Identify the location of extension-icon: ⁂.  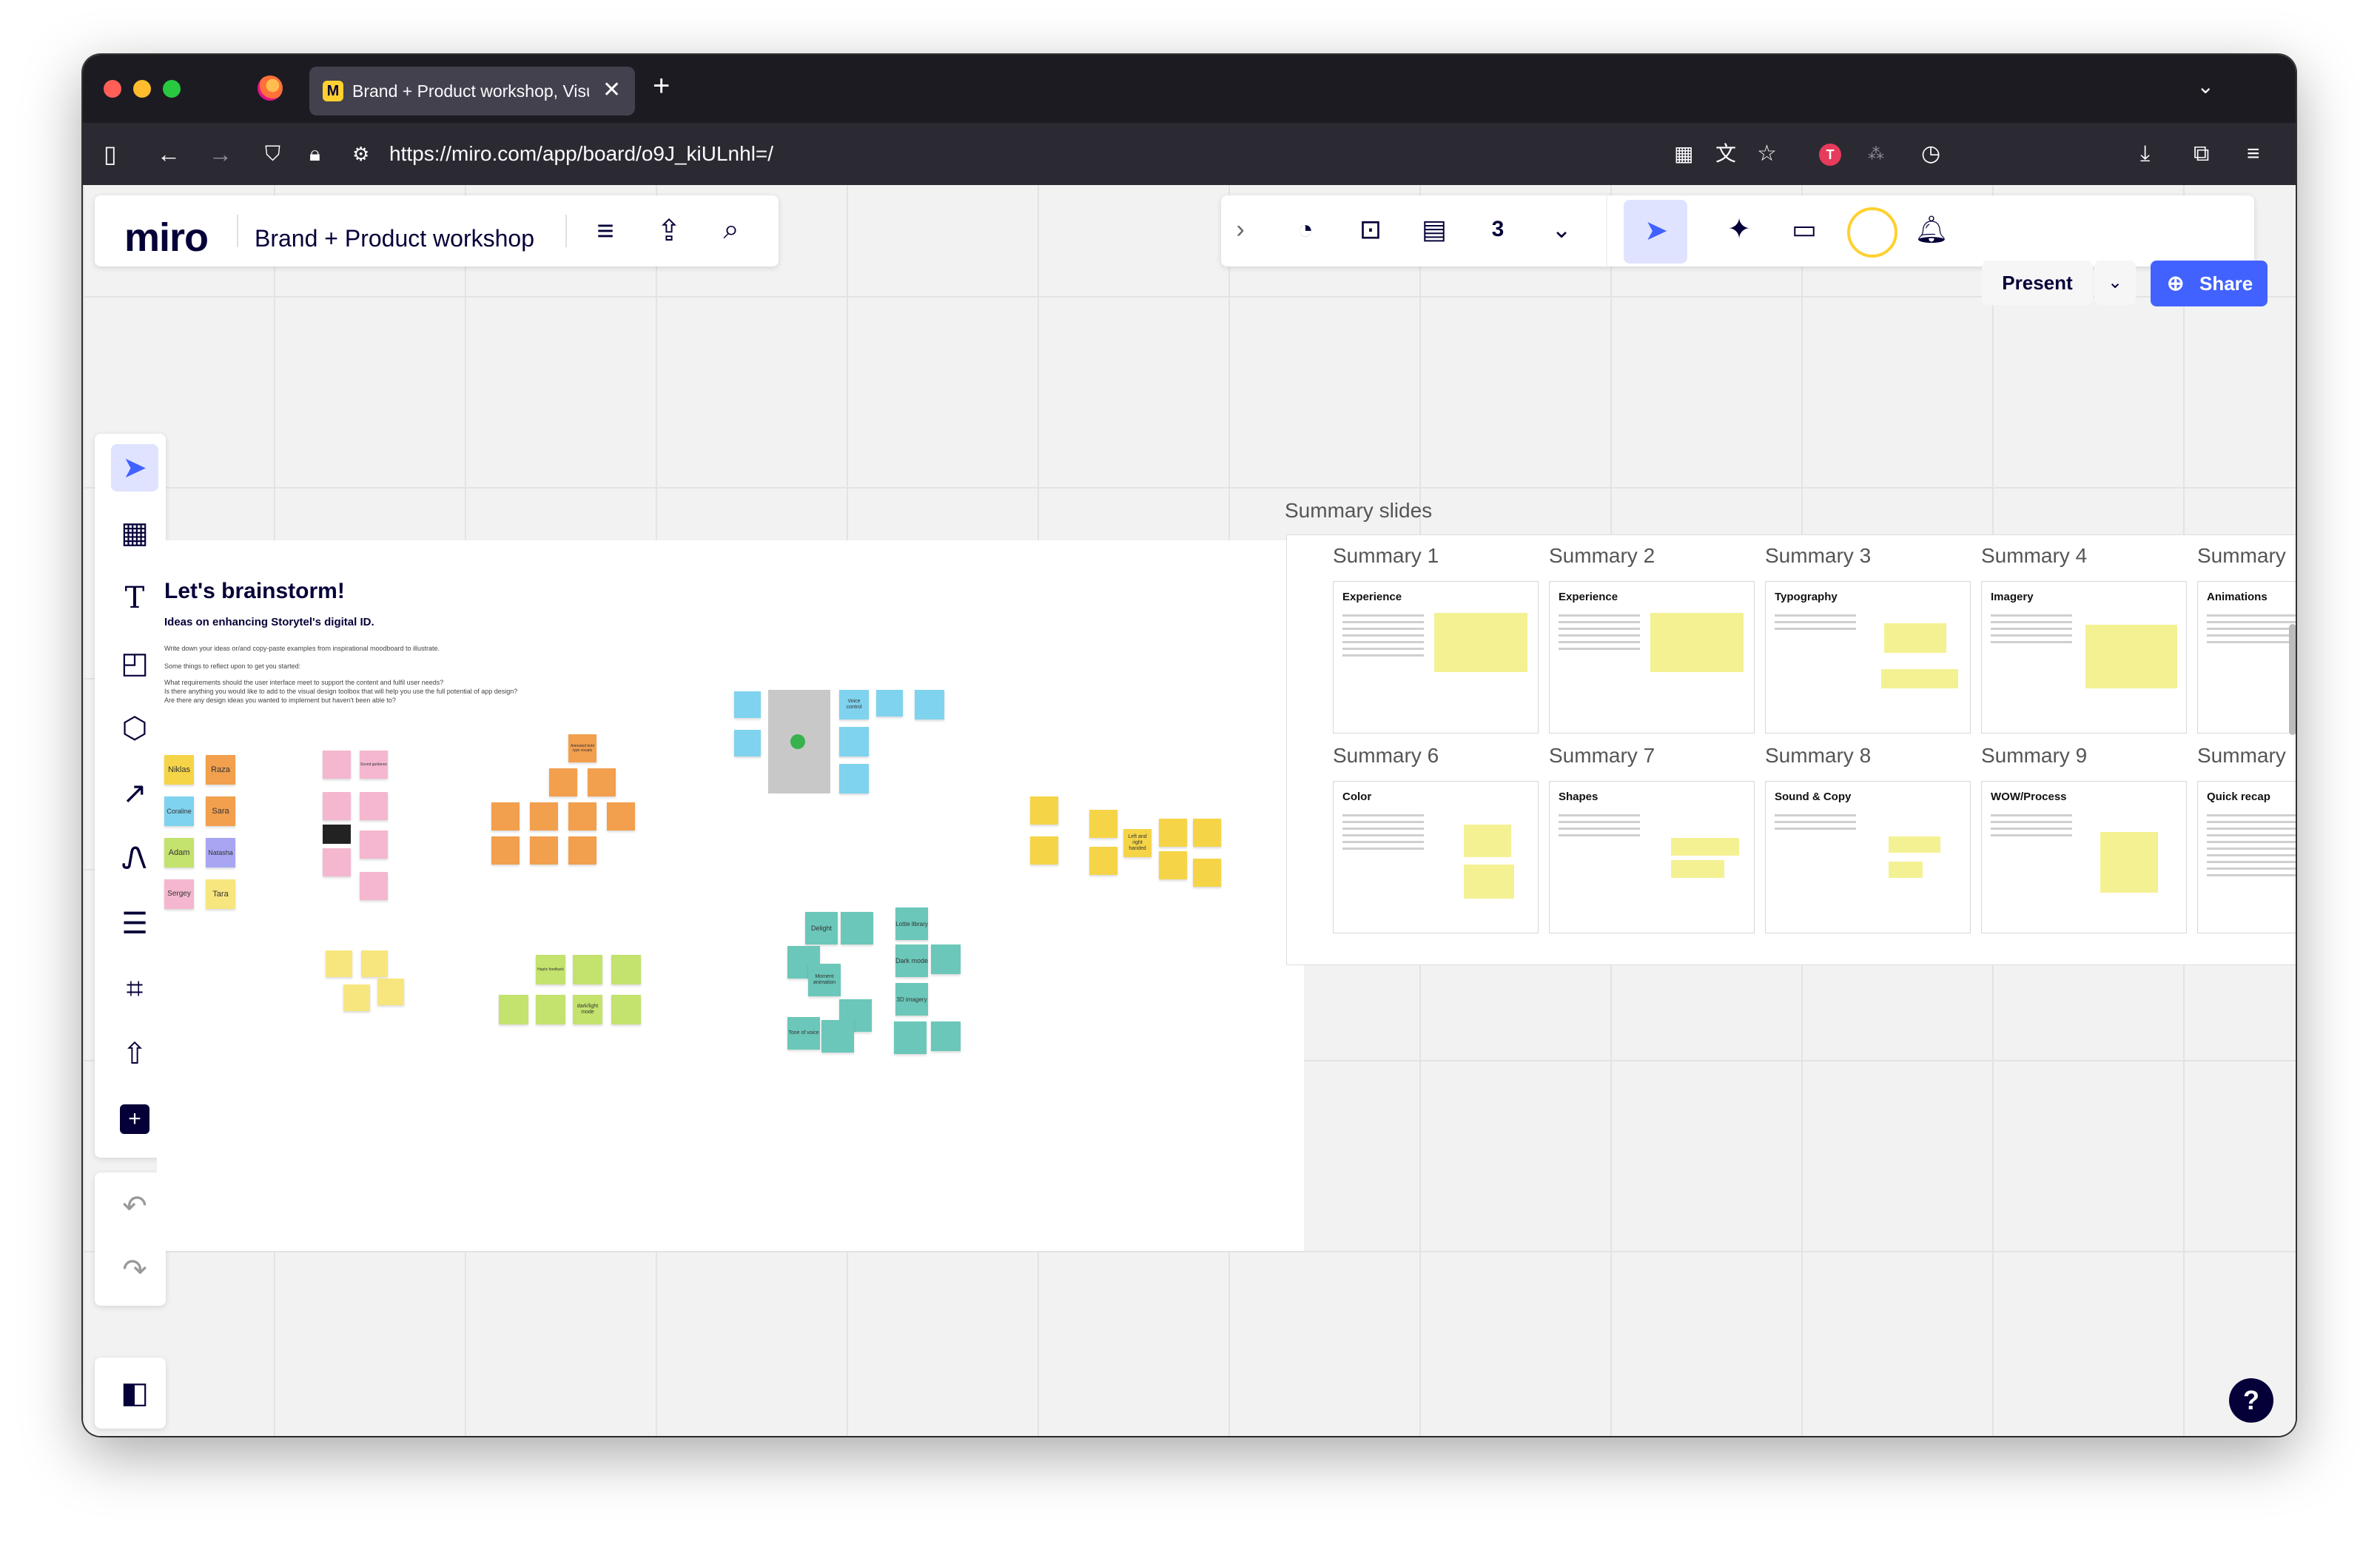
(1876, 154).